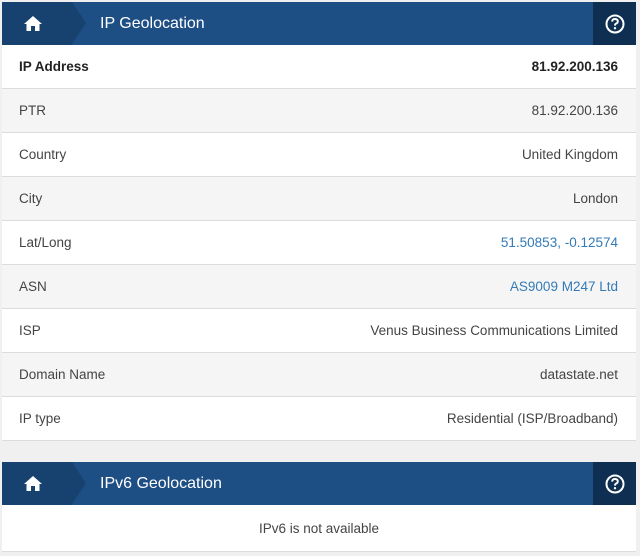 This screenshot has height=556, width=640. What do you see at coordinates (319, 155) in the screenshot?
I see `table-row: Country United Kingdom` at bounding box center [319, 155].